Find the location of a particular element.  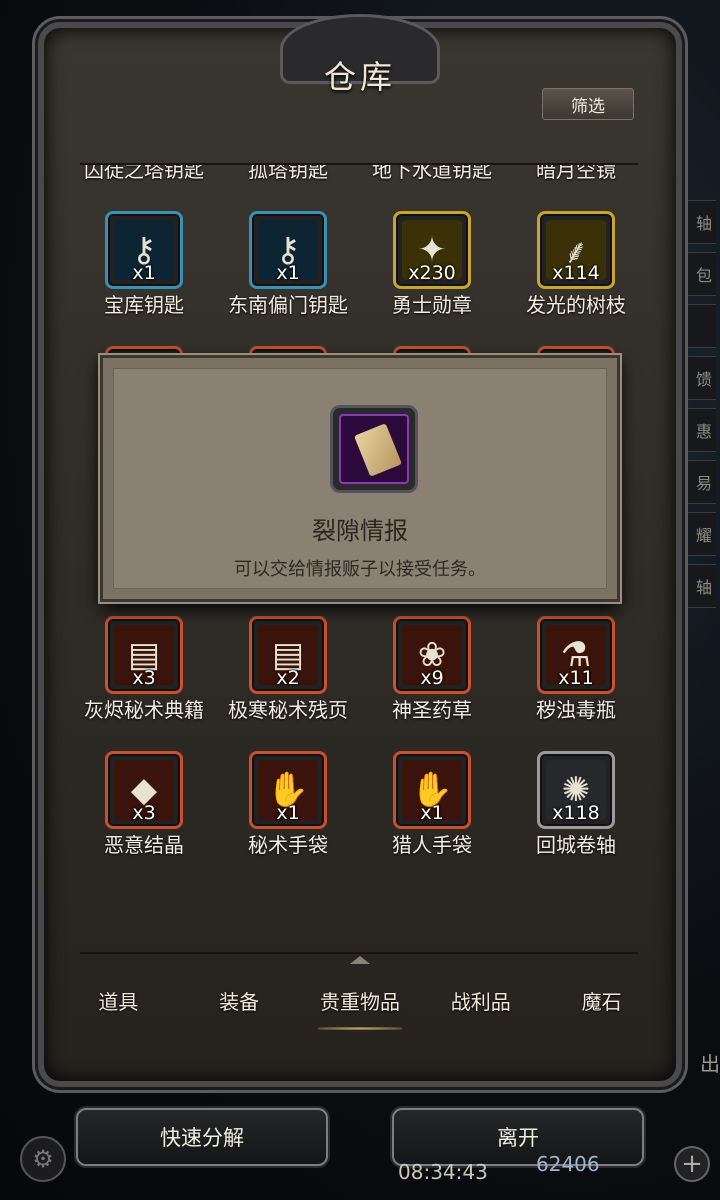

tab-magic-stones: 魔石 is located at coordinates (601, 1000).